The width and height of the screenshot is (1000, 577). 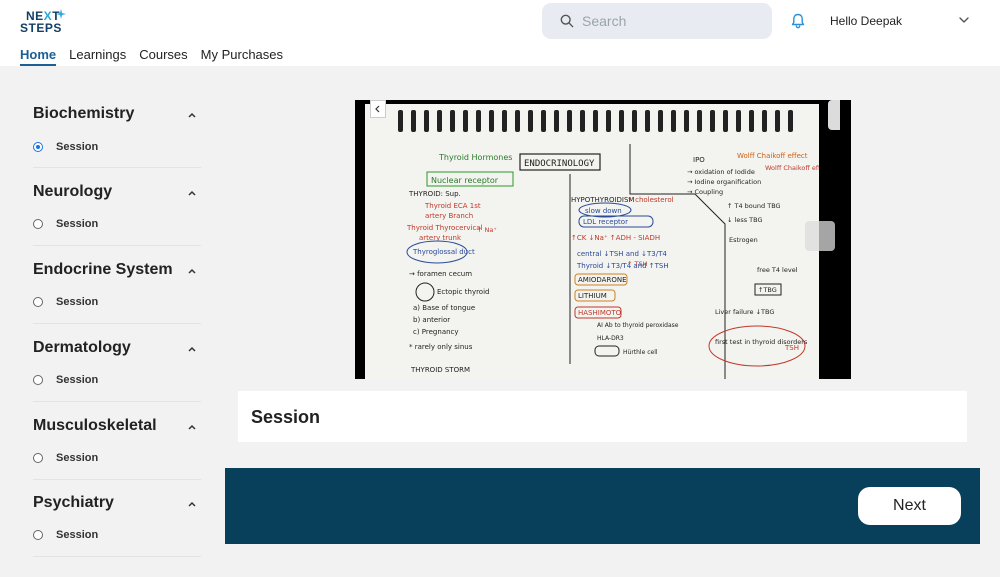 What do you see at coordinates (117, 369) in the screenshot?
I see `sidebar-section-dermatology: Dermatology Session` at bounding box center [117, 369].